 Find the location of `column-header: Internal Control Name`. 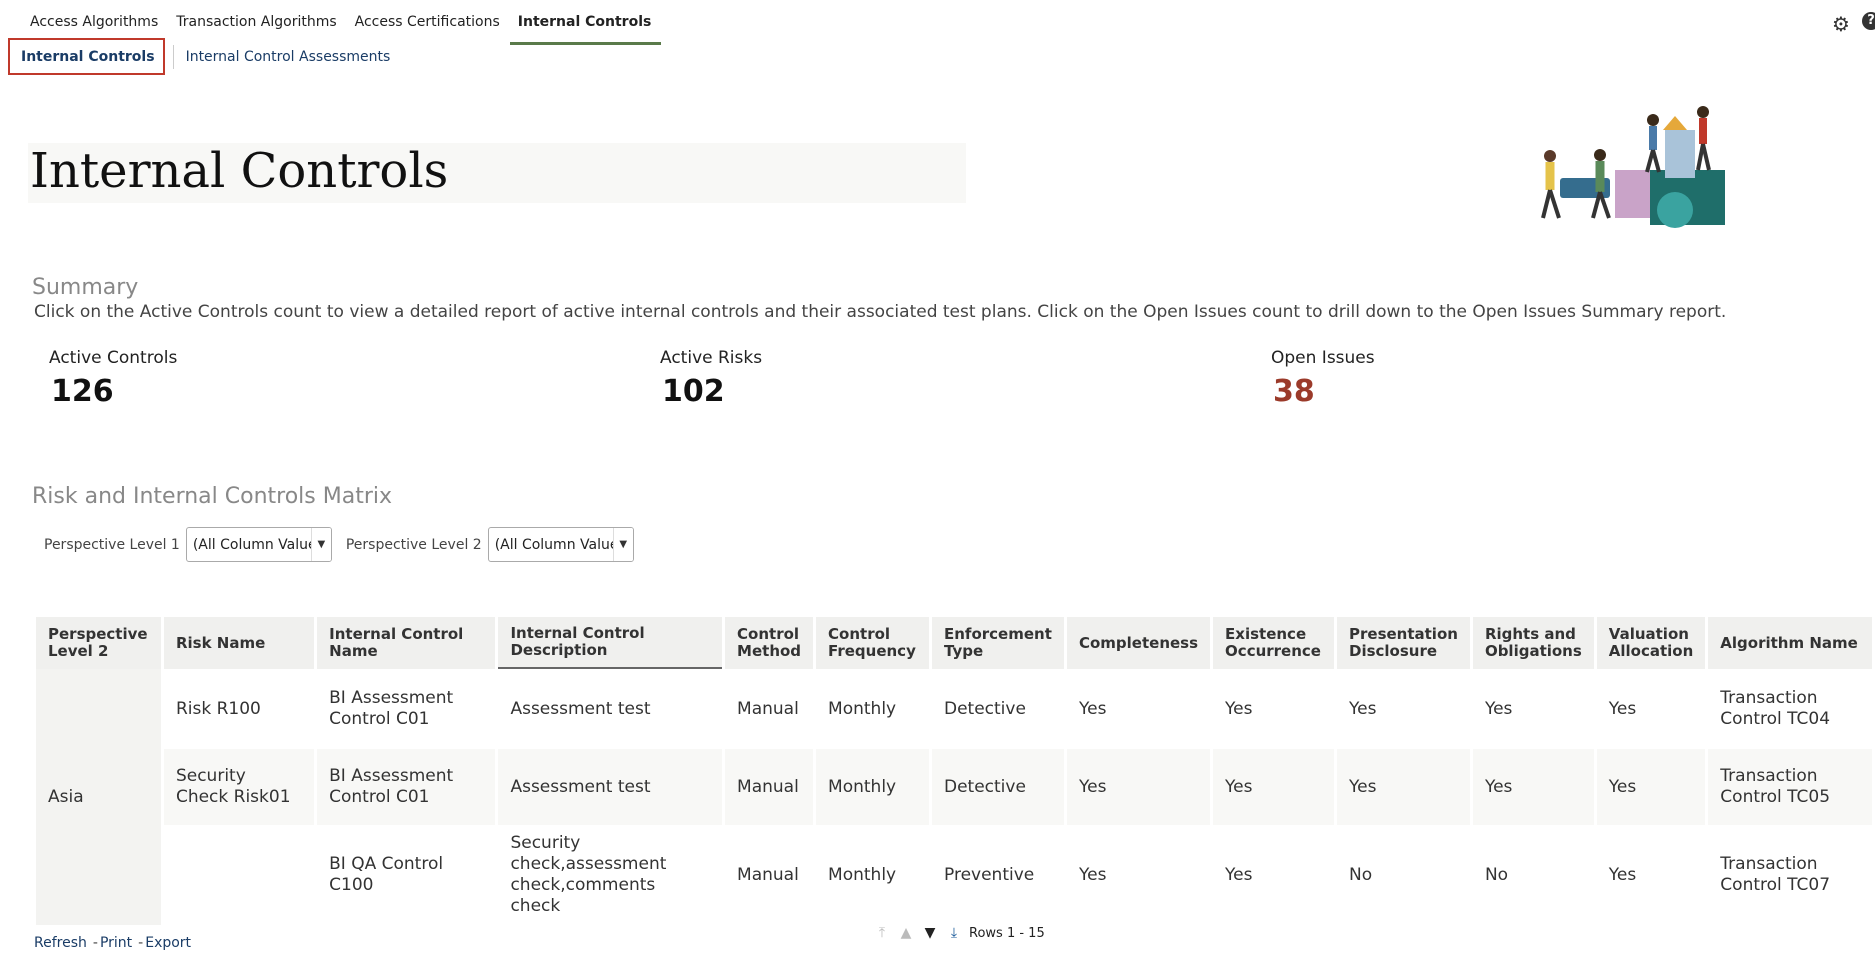

column-header: Internal Control Name is located at coordinates (406, 643).